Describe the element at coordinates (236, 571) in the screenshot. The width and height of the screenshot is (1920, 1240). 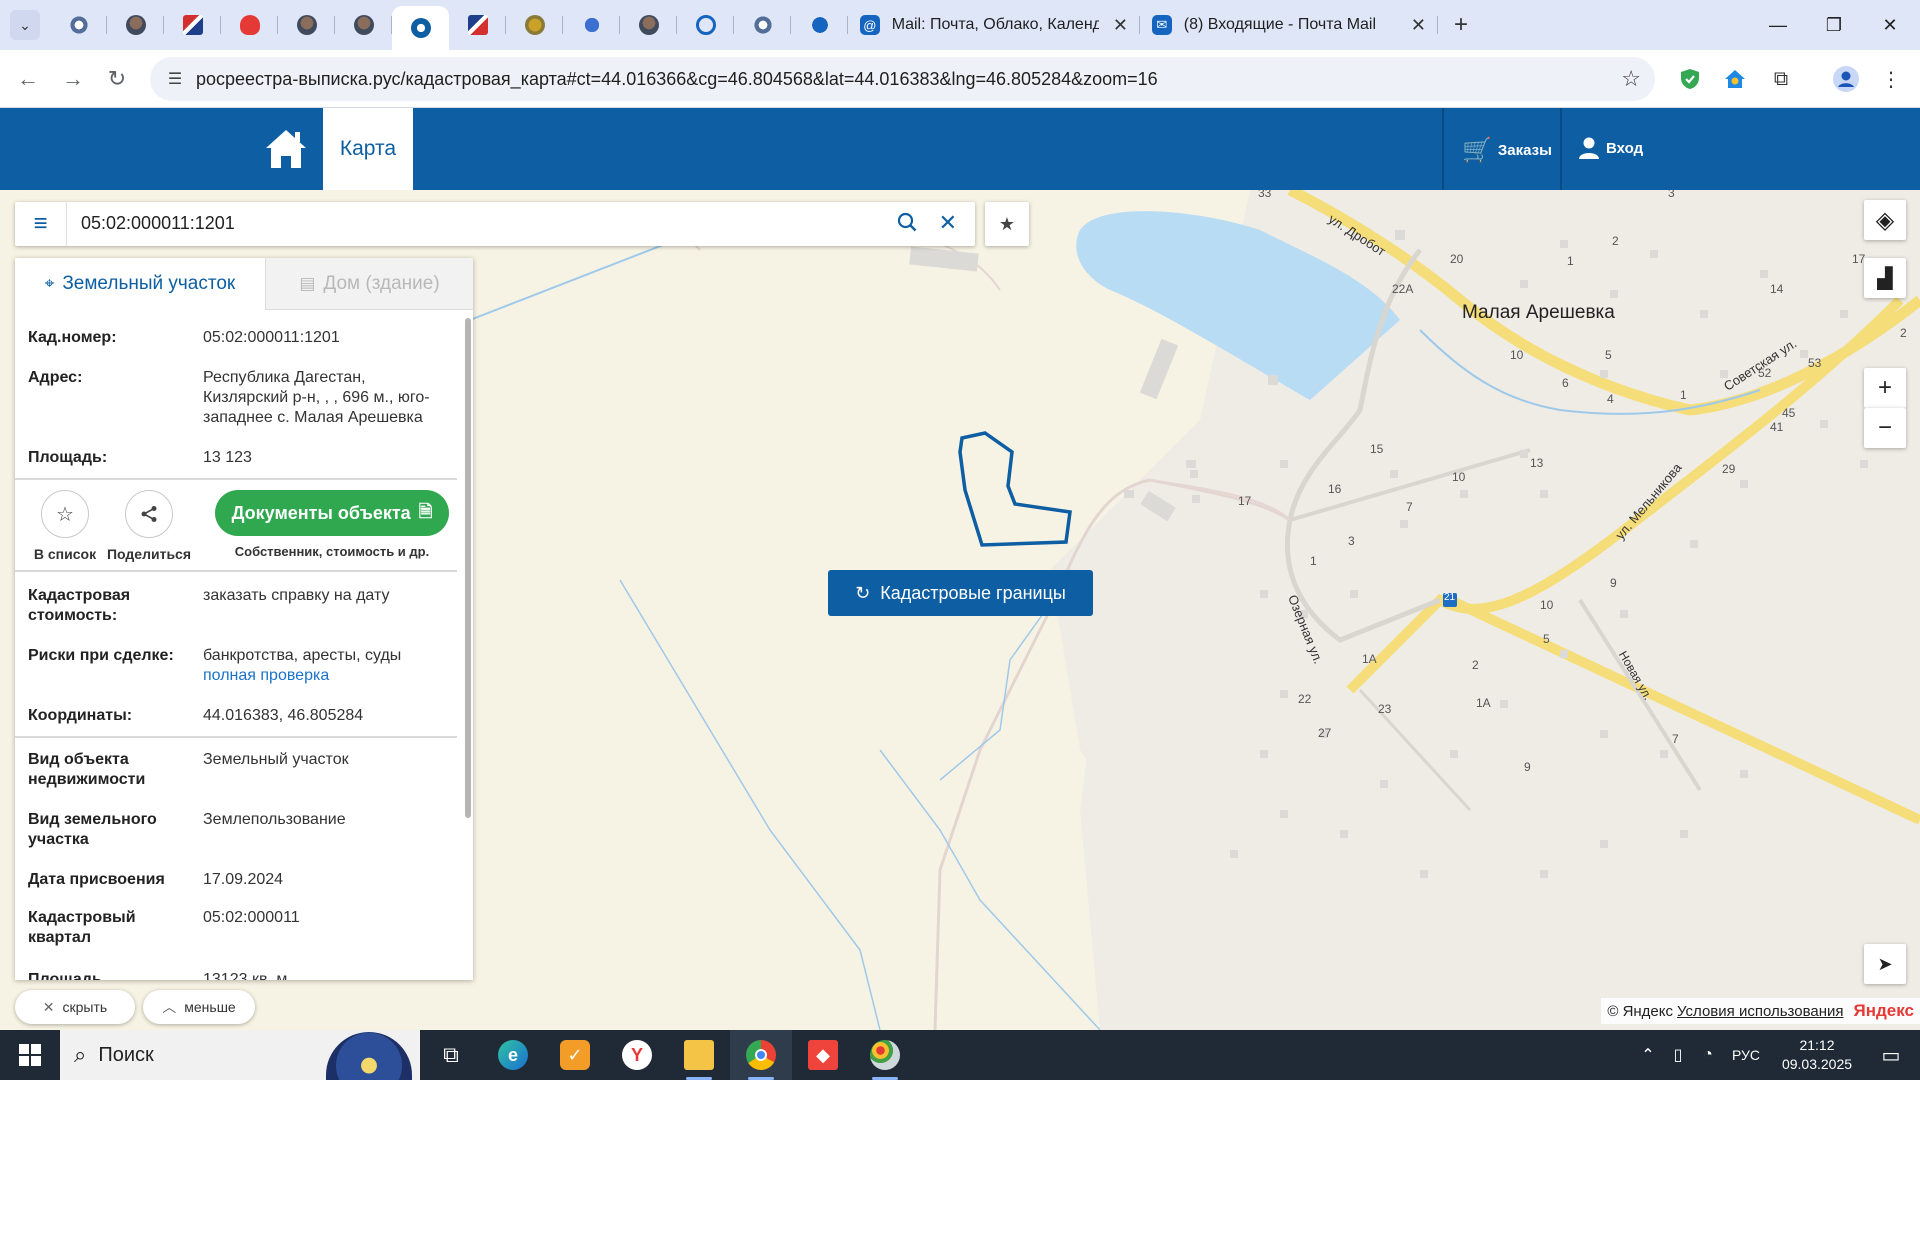
I see `divider` at that location.